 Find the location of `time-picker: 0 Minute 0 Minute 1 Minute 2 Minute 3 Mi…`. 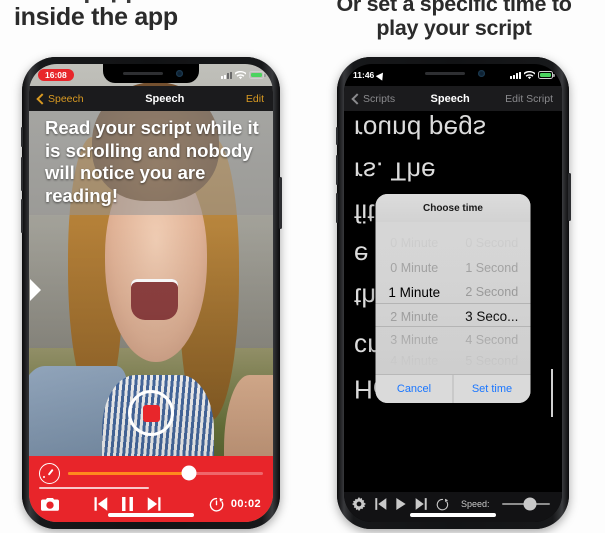

time-picker: 0 Minute 0 Minute 1 Minute 2 Minute 3 Mi… is located at coordinates (453, 298).